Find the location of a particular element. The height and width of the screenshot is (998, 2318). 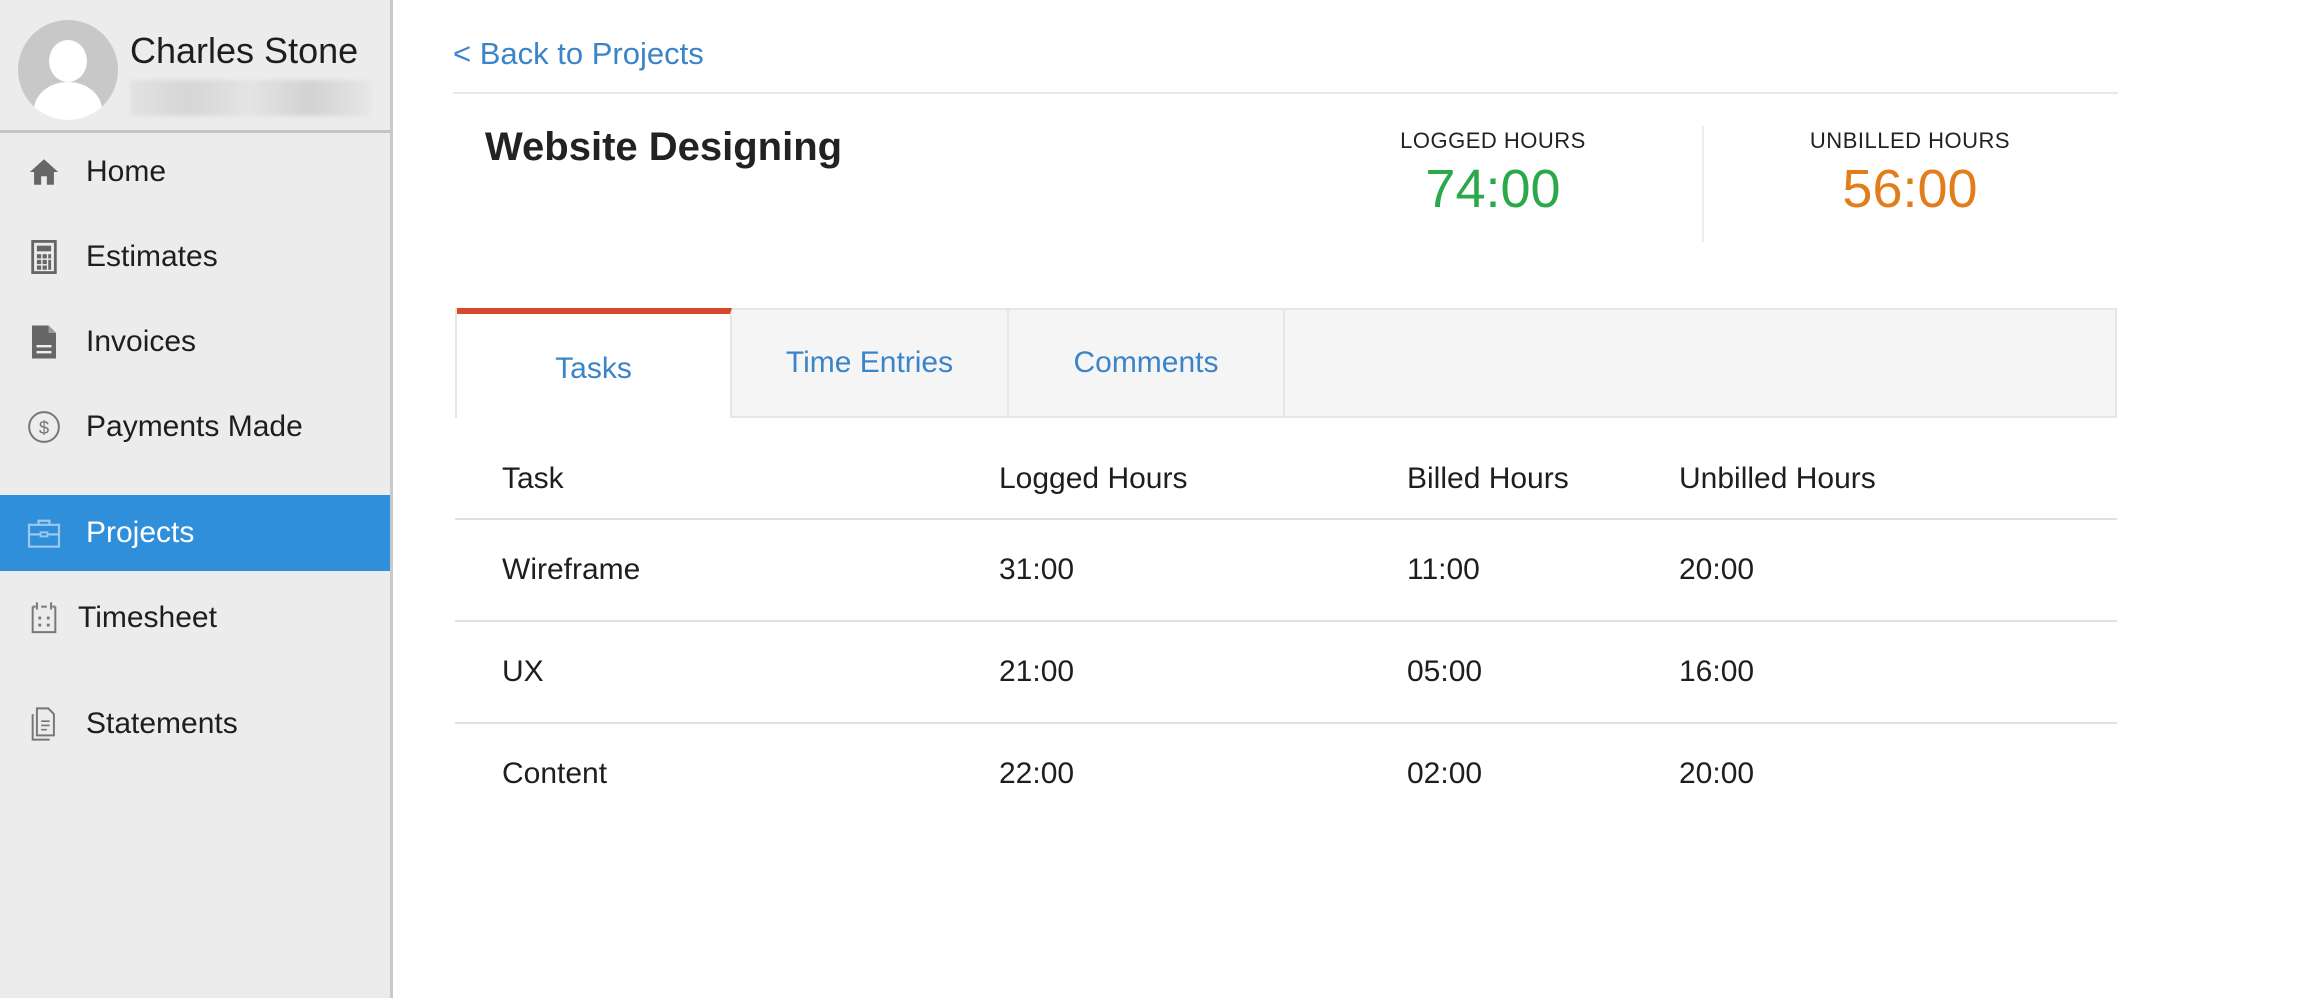

table-row: Wireframe 31:00 11:00 20:00 is located at coordinates (1286, 571).